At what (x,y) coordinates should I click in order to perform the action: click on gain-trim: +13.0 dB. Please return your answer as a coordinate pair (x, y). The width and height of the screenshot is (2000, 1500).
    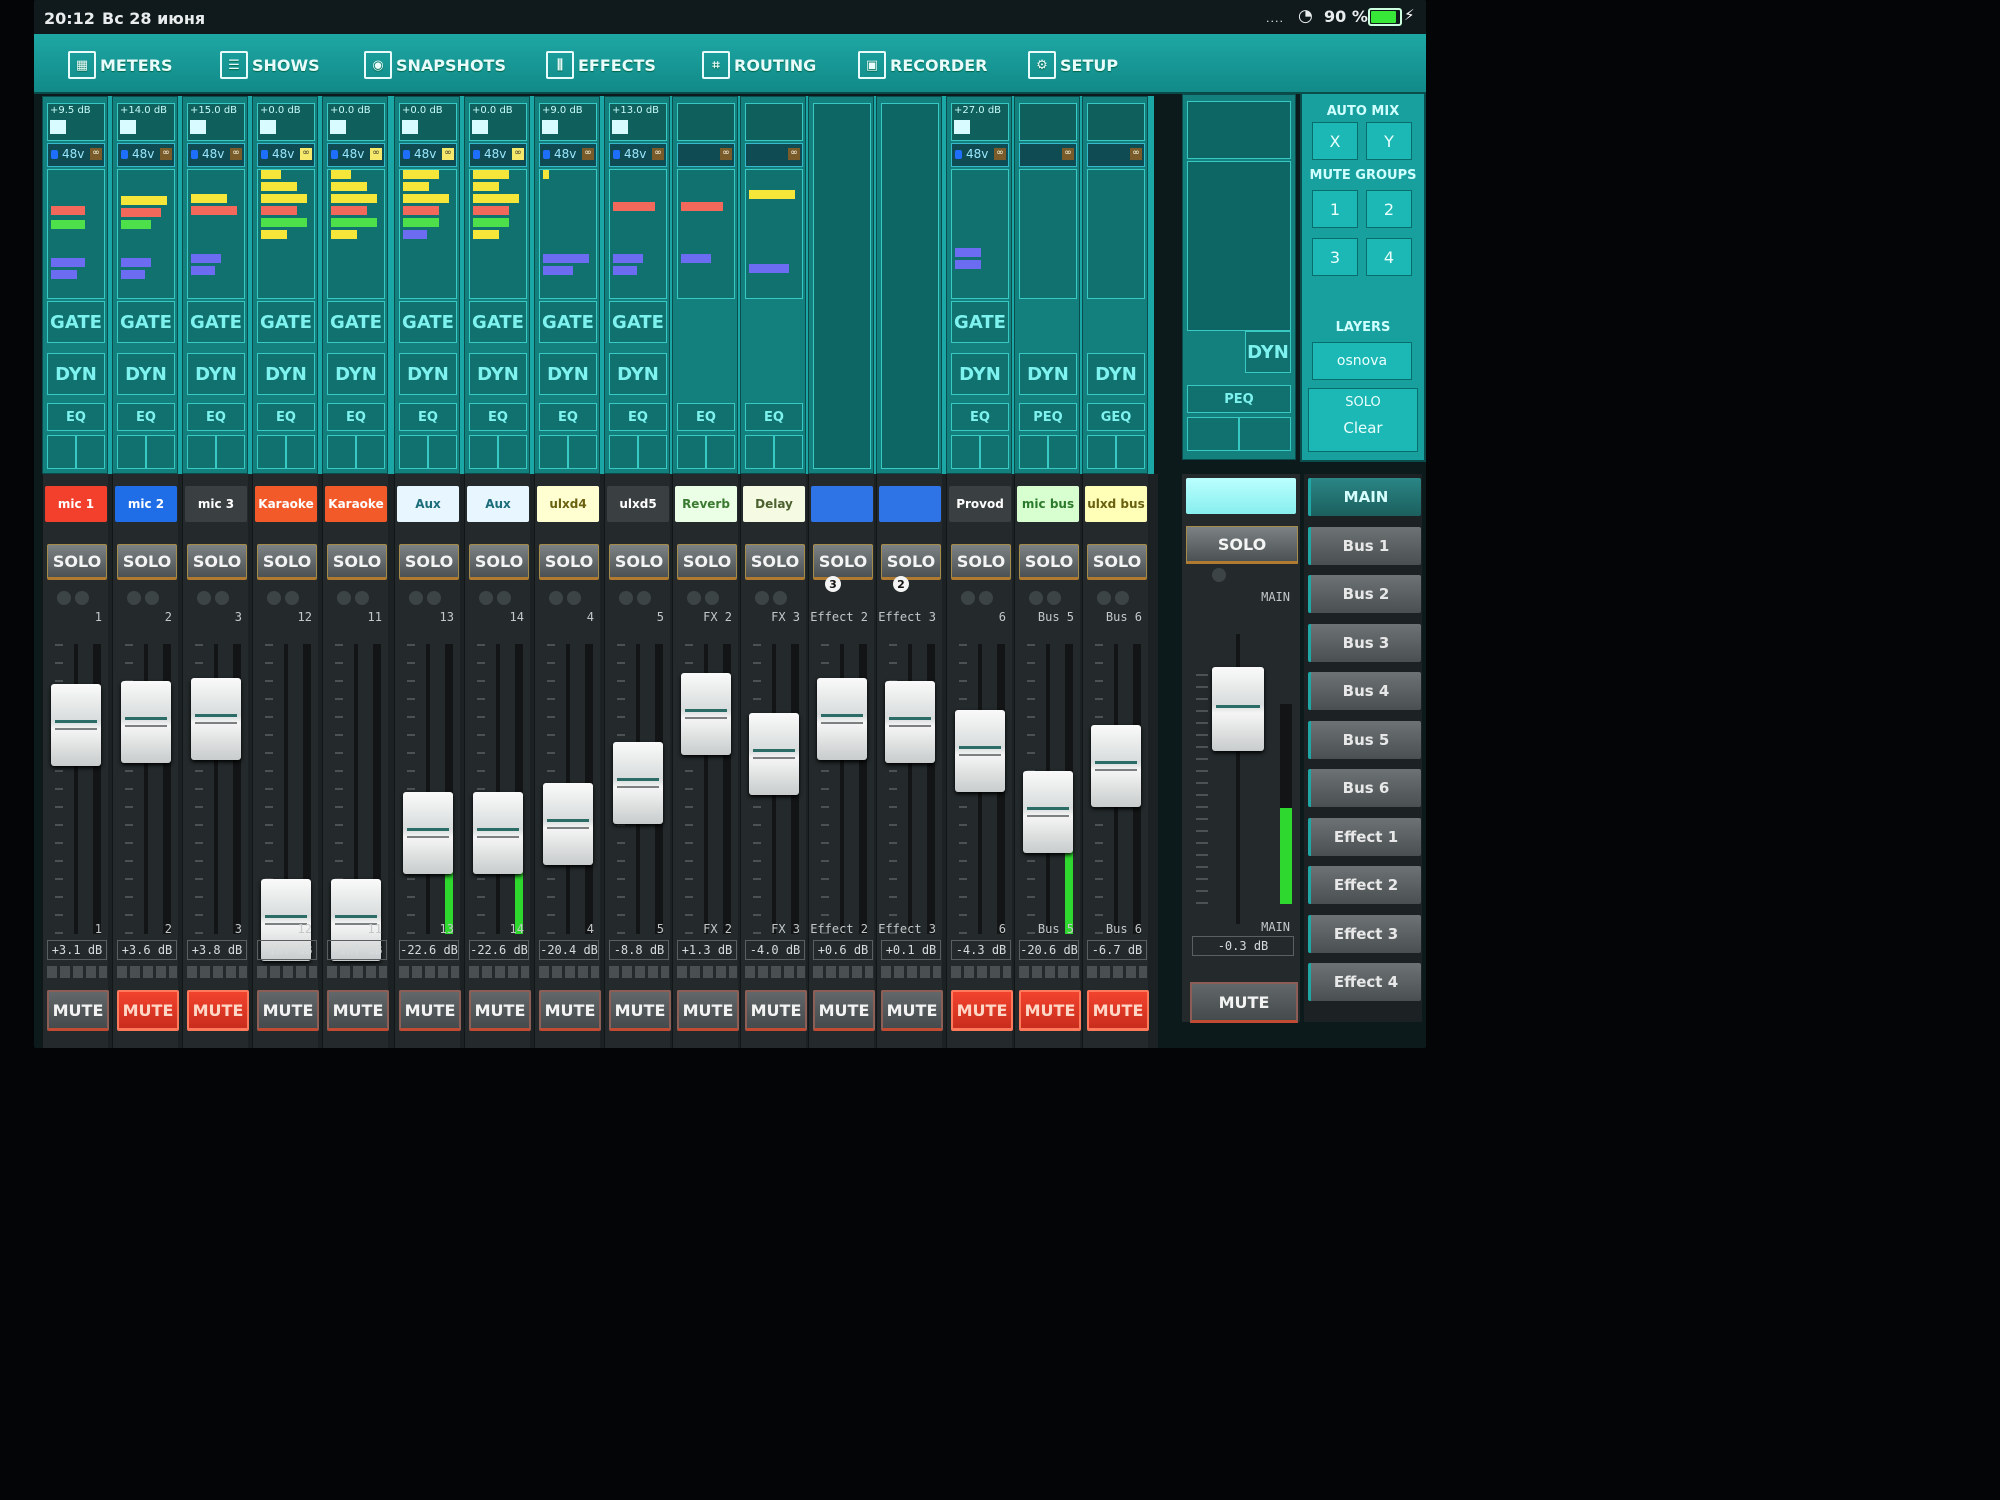
    Looking at the image, I should click on (638, 122).